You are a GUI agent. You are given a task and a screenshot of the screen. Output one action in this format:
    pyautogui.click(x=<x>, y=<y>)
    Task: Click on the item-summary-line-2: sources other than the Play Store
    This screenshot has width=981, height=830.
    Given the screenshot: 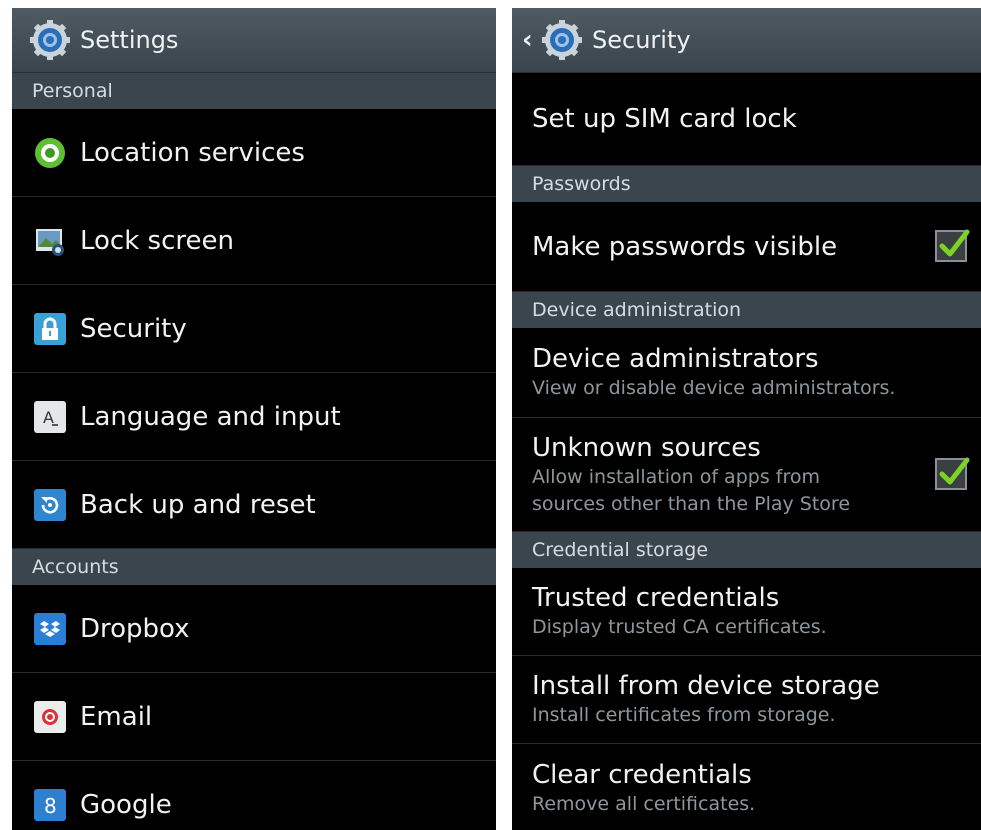 What is the action you would take?
    pyautogui.click(x=691, y=503)
    